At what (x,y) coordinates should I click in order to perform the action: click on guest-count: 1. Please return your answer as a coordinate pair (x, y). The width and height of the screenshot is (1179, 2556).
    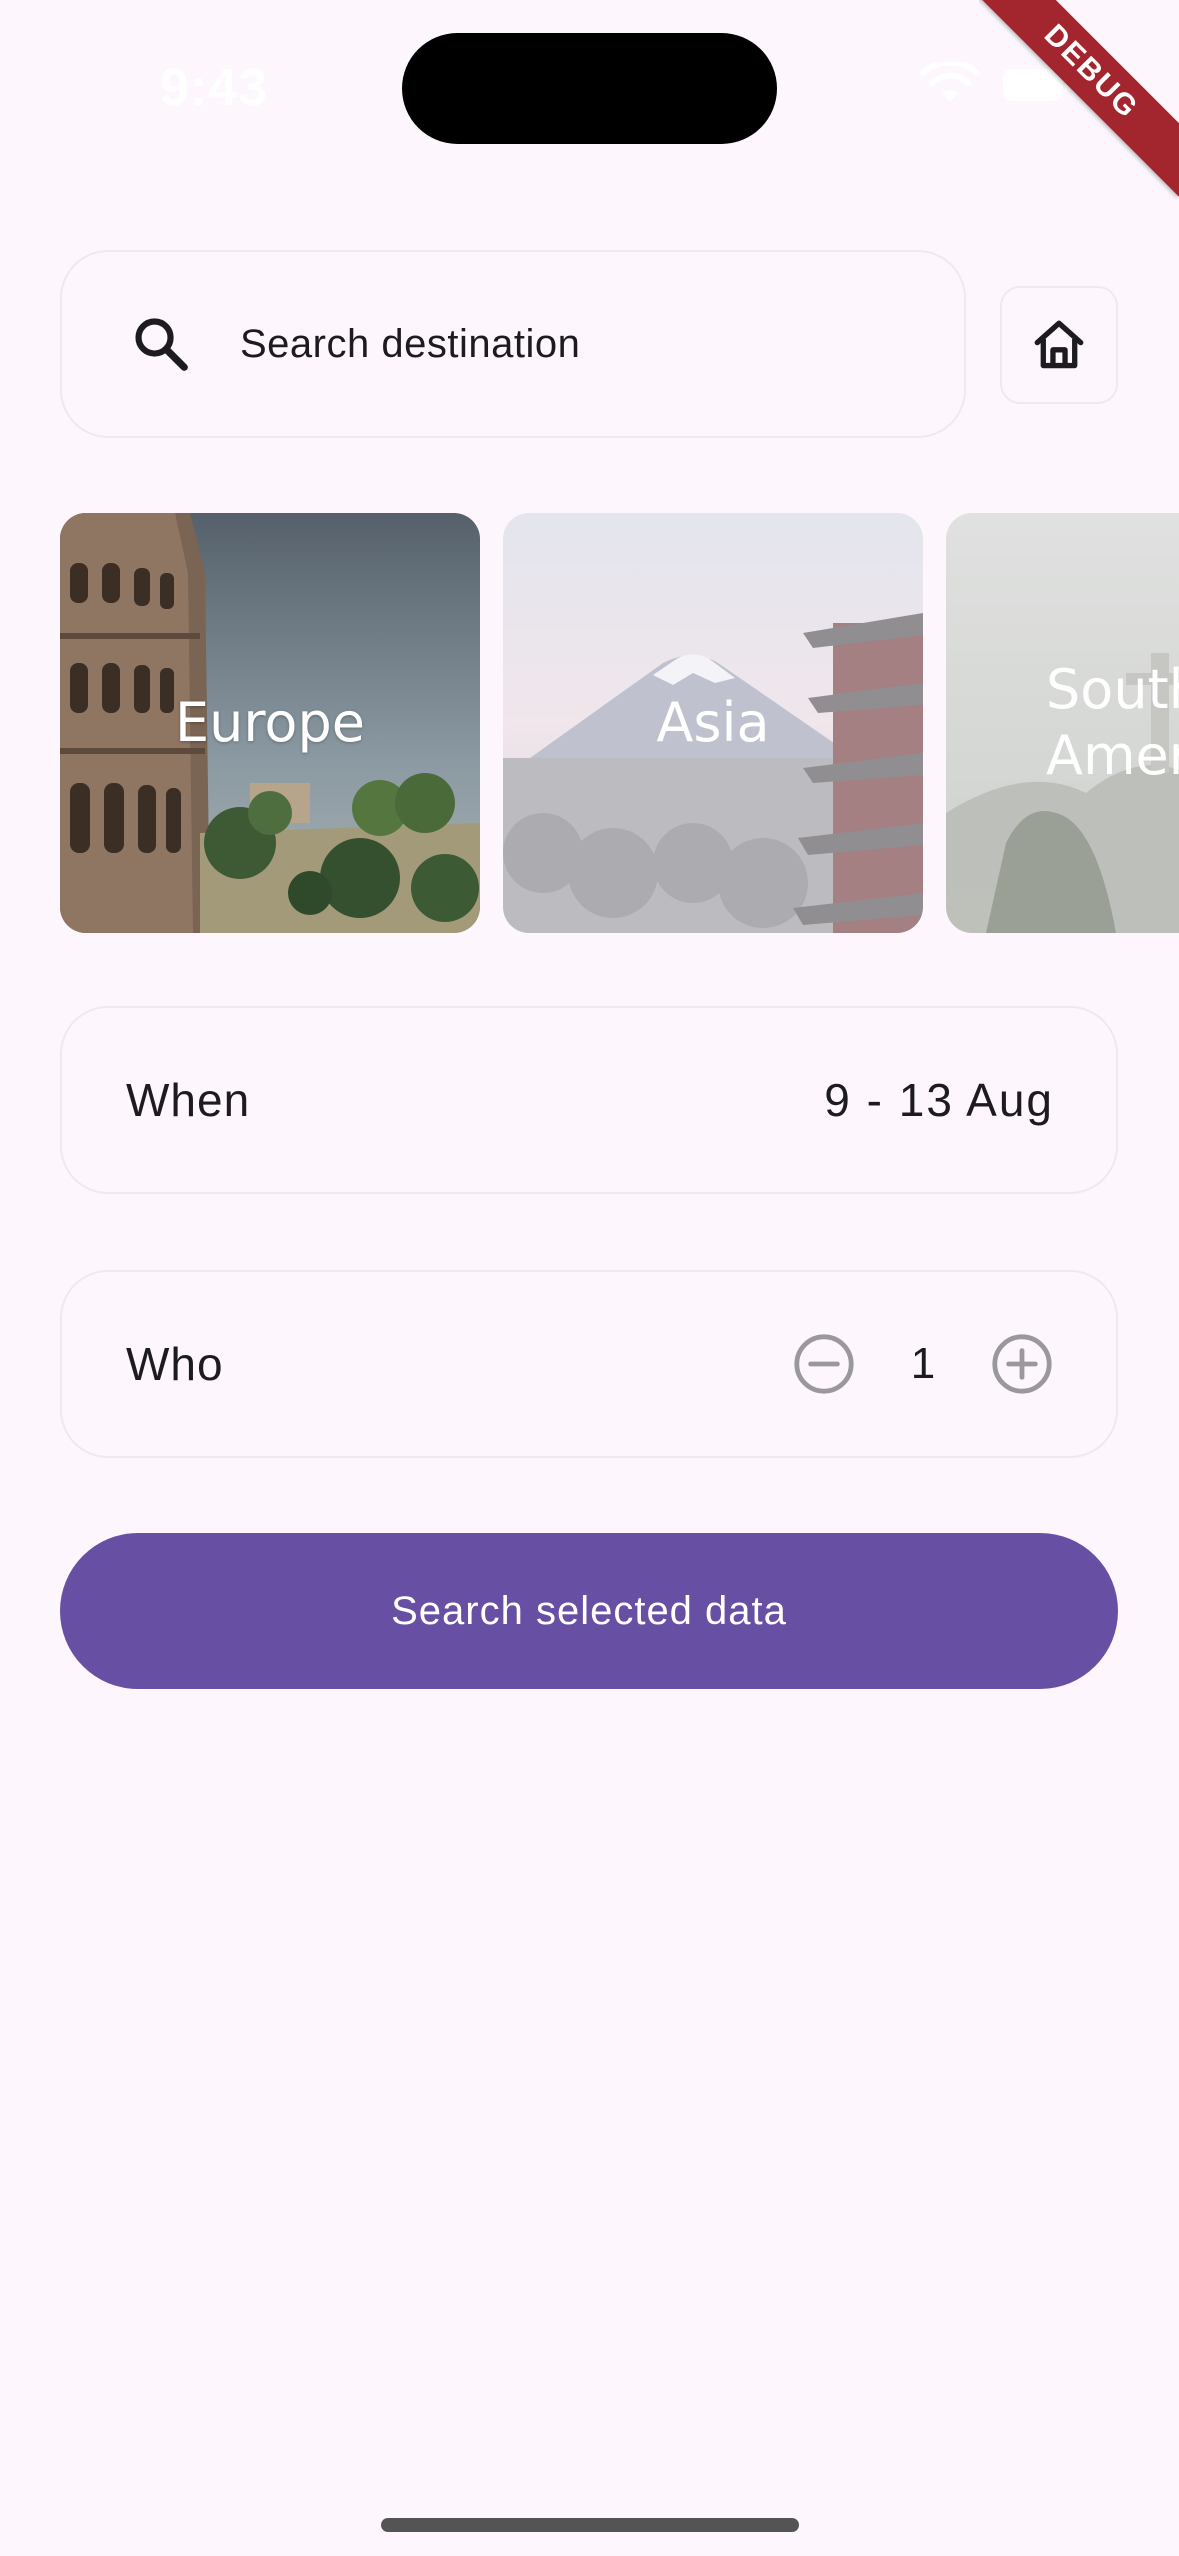
    Looking at the image, I should click on (923, 1363).